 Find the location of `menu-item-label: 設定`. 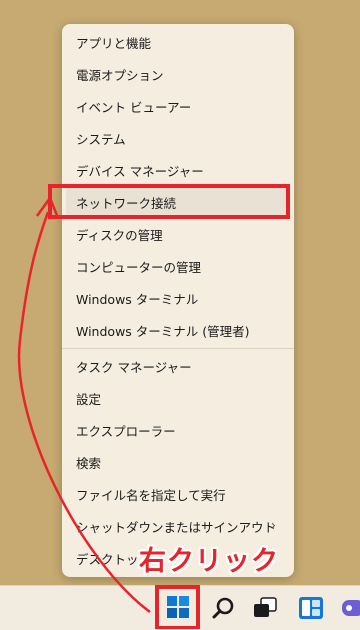

menu-item-label: 設定 is located at coordinates (89, 399).